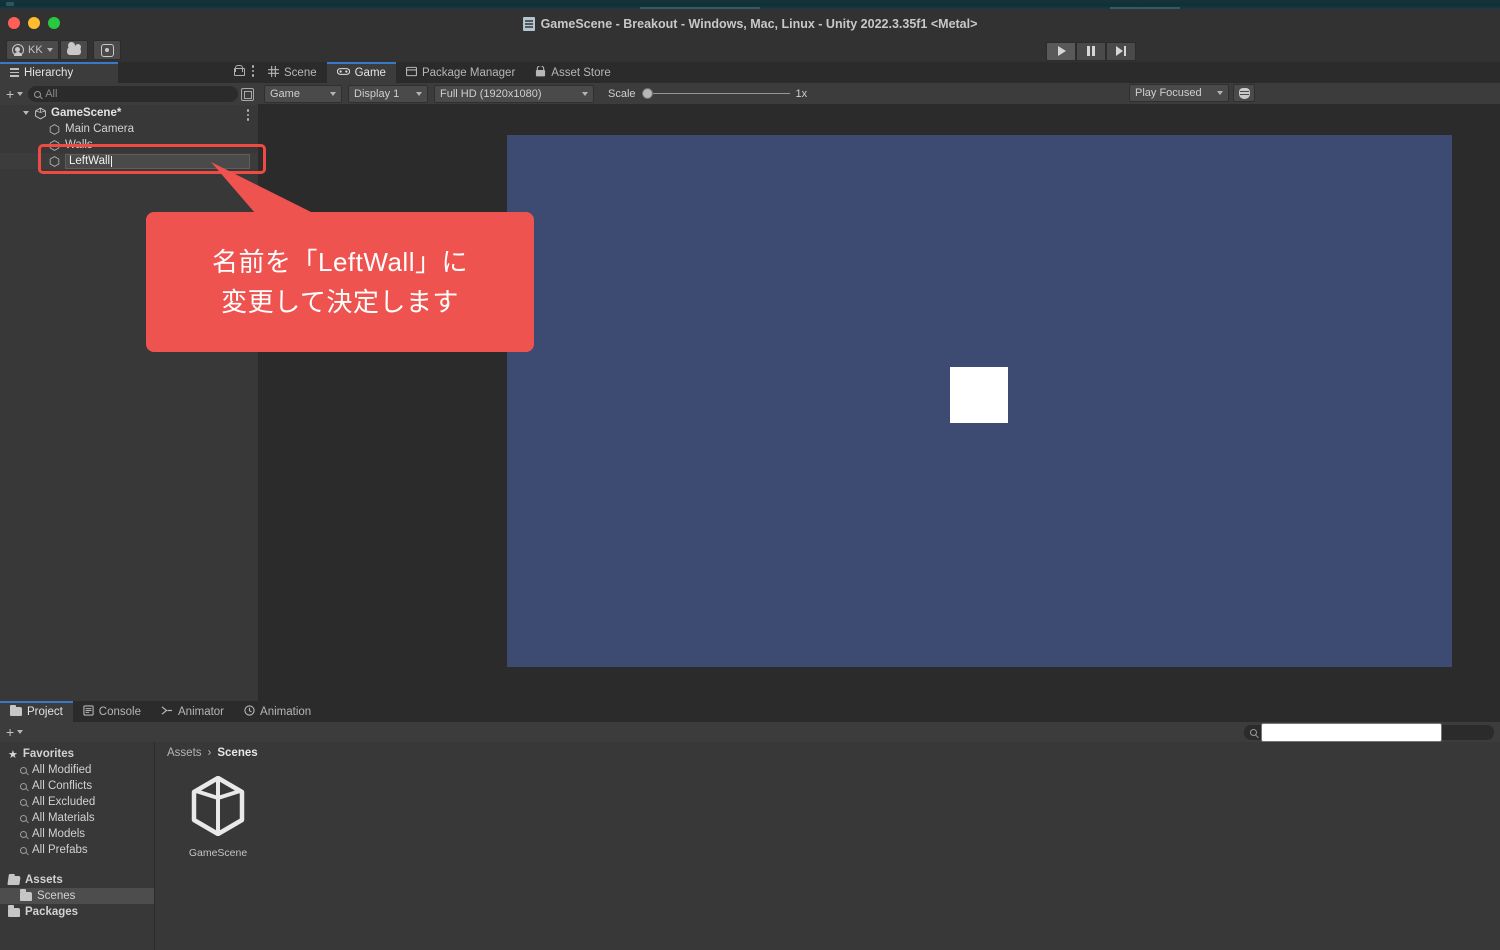 The width and height of the screenshot is (1500, 950). What do you see at coordinates (343, 73) in the screenshot?
I see `gamepad-icon` at bounding box center [343, 73].